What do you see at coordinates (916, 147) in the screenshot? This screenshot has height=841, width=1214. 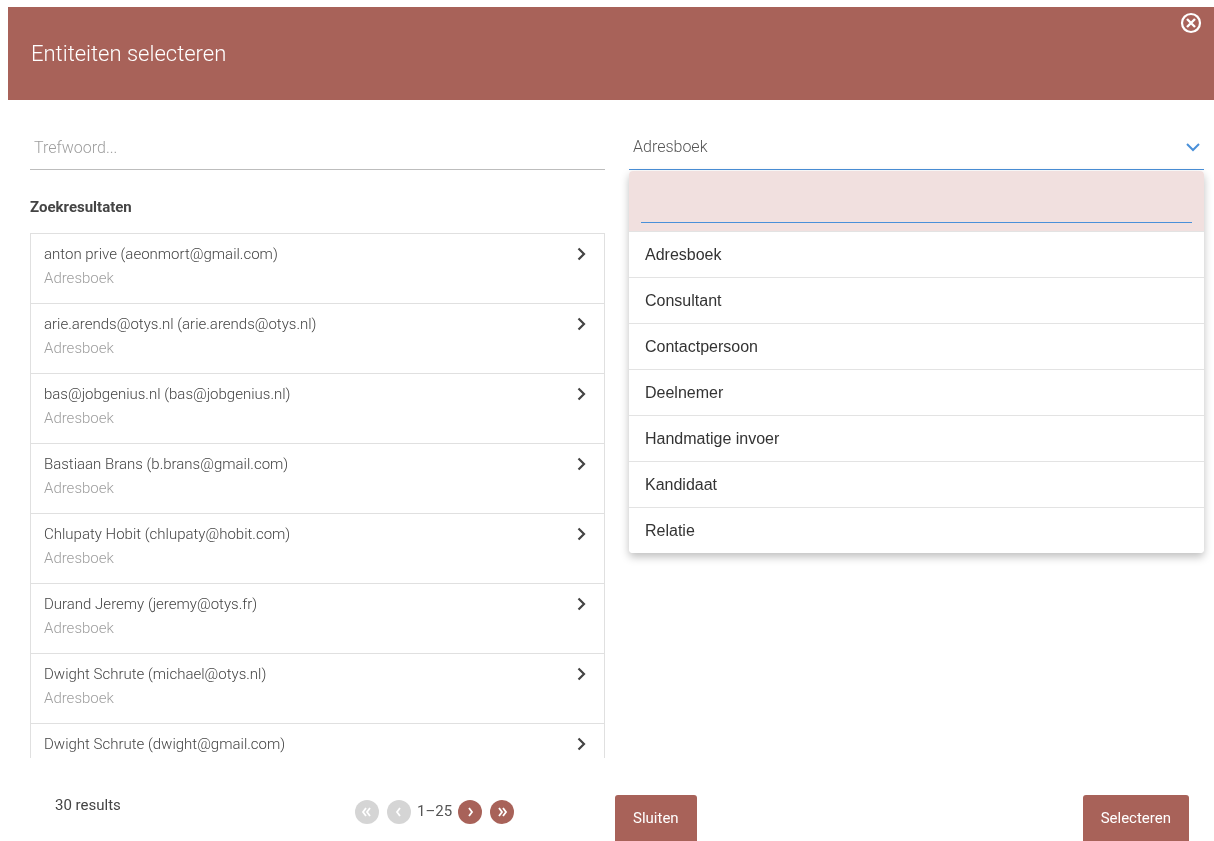 I see `source-select: Adresboek` at bounding box center [916, 147].